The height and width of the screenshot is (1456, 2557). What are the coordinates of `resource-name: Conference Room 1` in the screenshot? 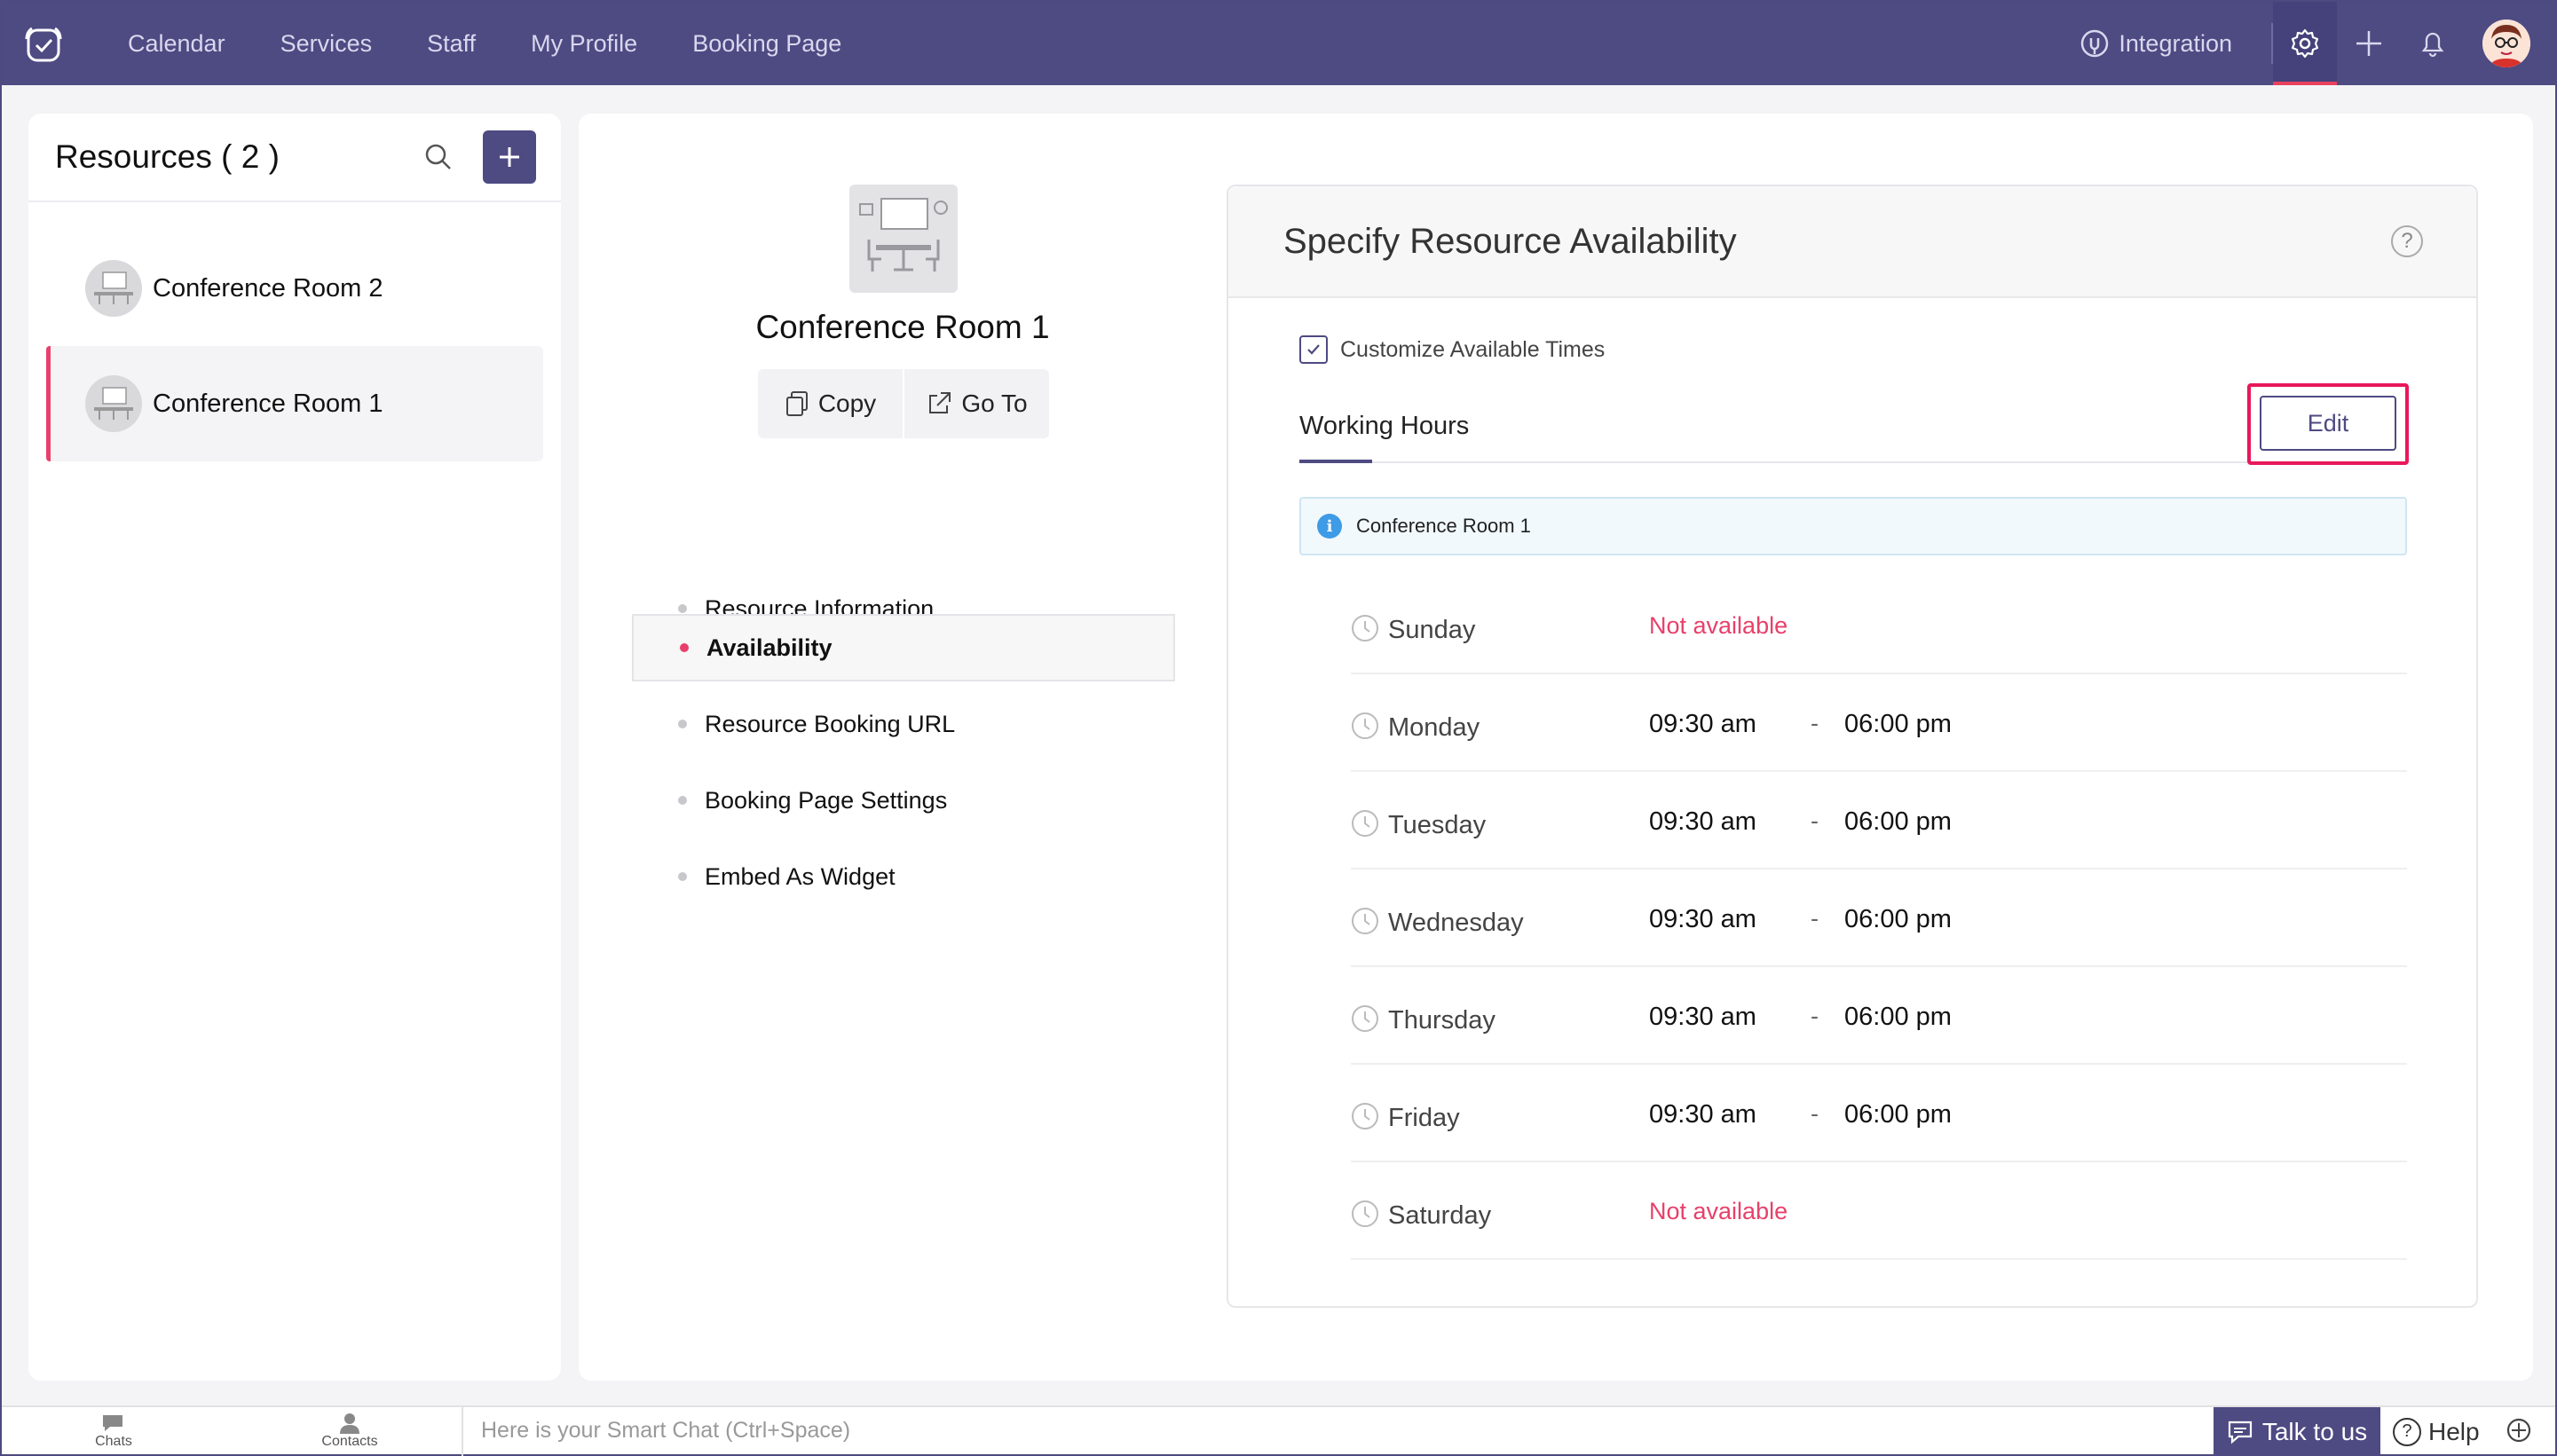 It's located at (268, 403).